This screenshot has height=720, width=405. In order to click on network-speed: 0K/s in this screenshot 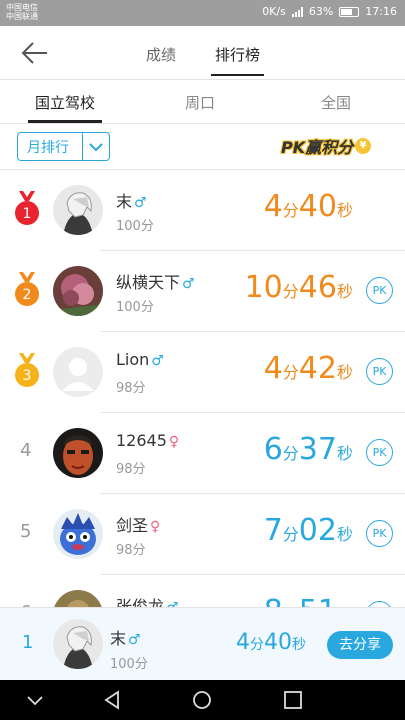, I will do `click(274, 11)`.